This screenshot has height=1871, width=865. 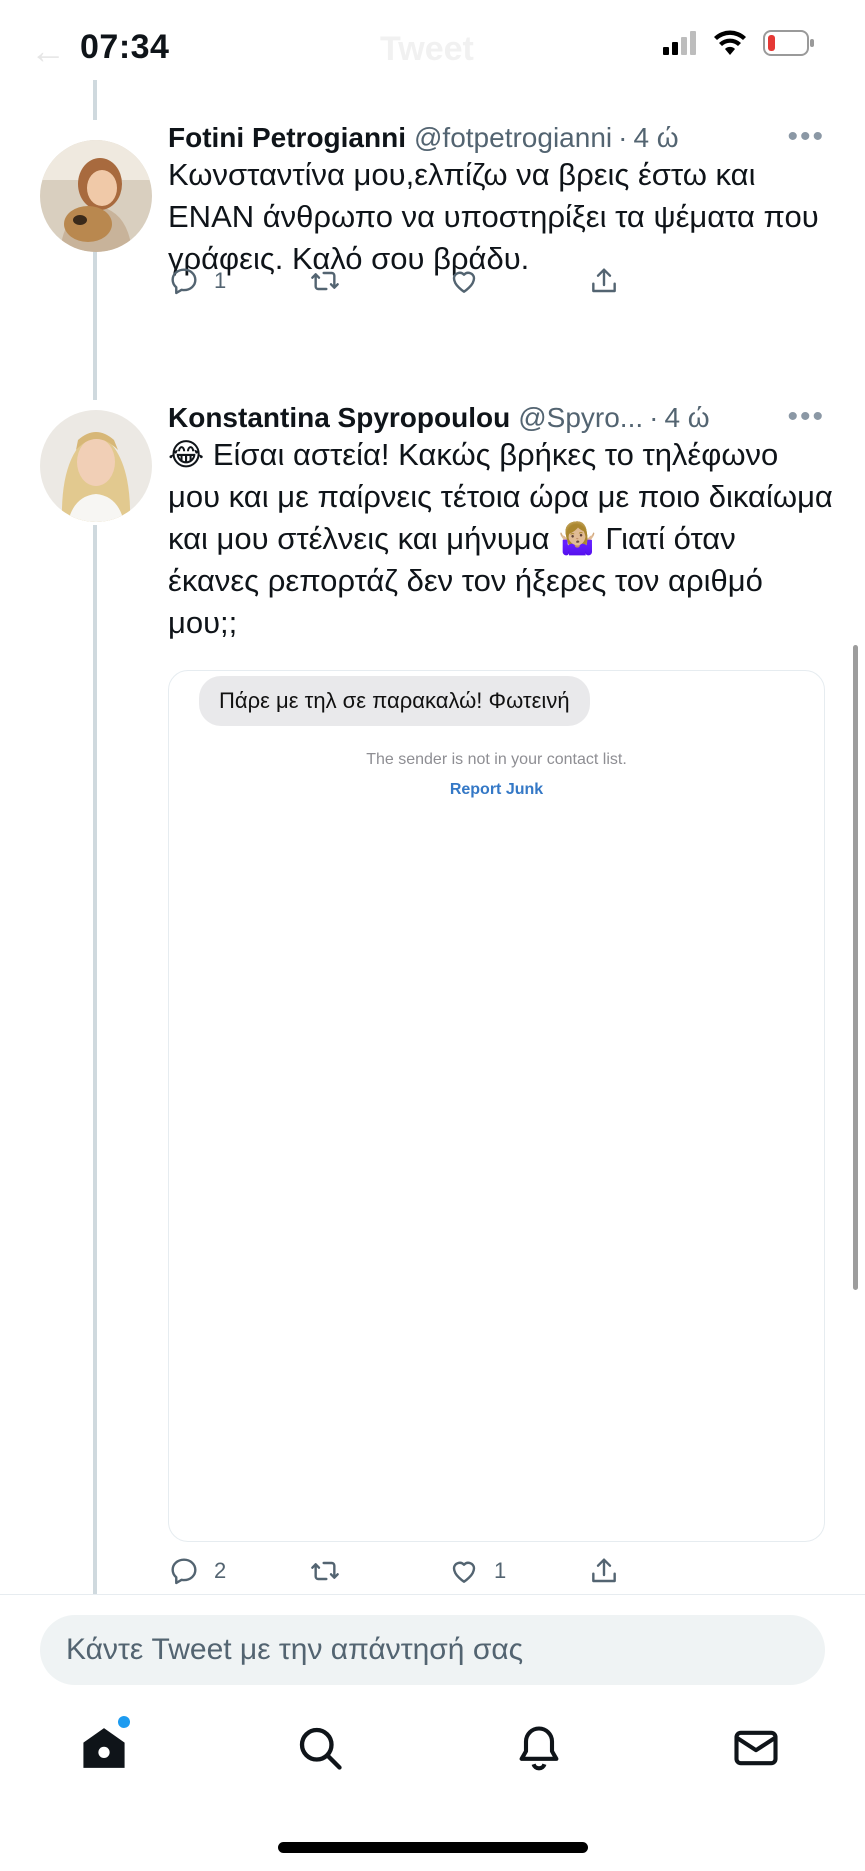 I want to click on thread-line-top, so click(x=95, y=100).